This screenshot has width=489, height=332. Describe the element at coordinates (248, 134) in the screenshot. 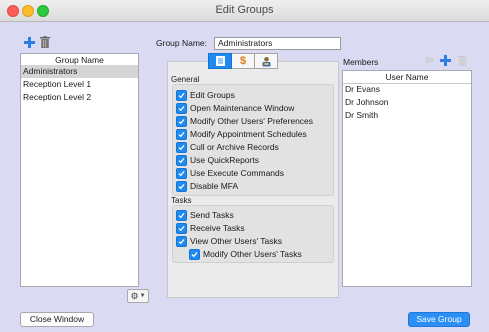

I see `option-label: Modify Appointment Schedules` at that location.